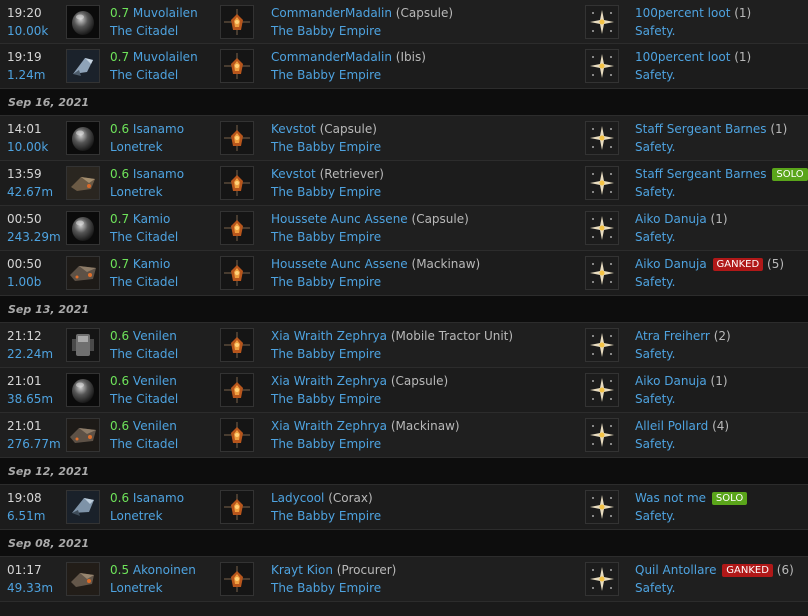 This screenshot has width=808, height=616. Describe the element at coordinates (675, 570) in the screenshot. I see `final-blow-pilot-link: Quil Antollare` at that location.